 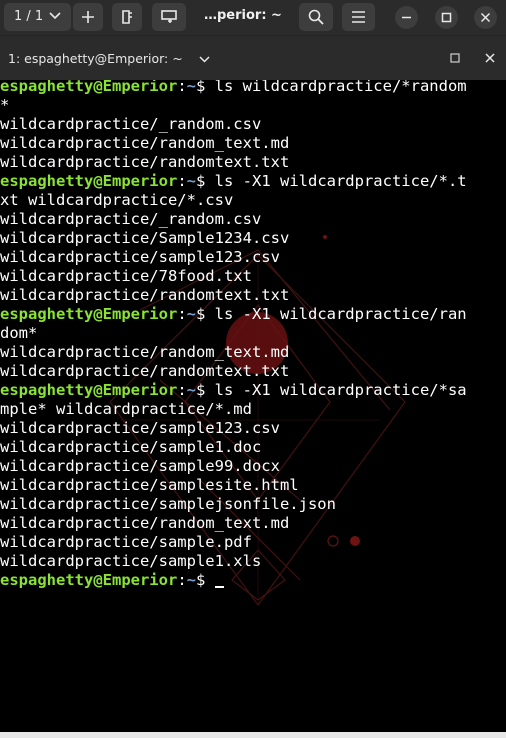 What do you see at coordinates (29, 16) in the screenshot?
I see `tab-counter-label: 1 / 1` at bounding box center [29, 16].